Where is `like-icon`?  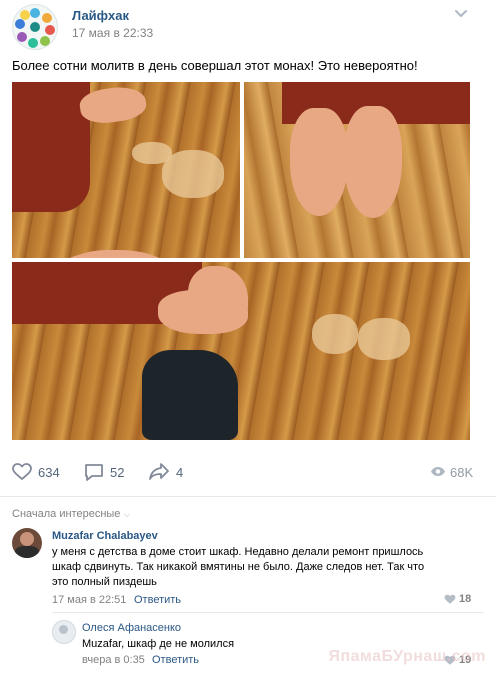
like-icon is located at coordinates (22, 472).